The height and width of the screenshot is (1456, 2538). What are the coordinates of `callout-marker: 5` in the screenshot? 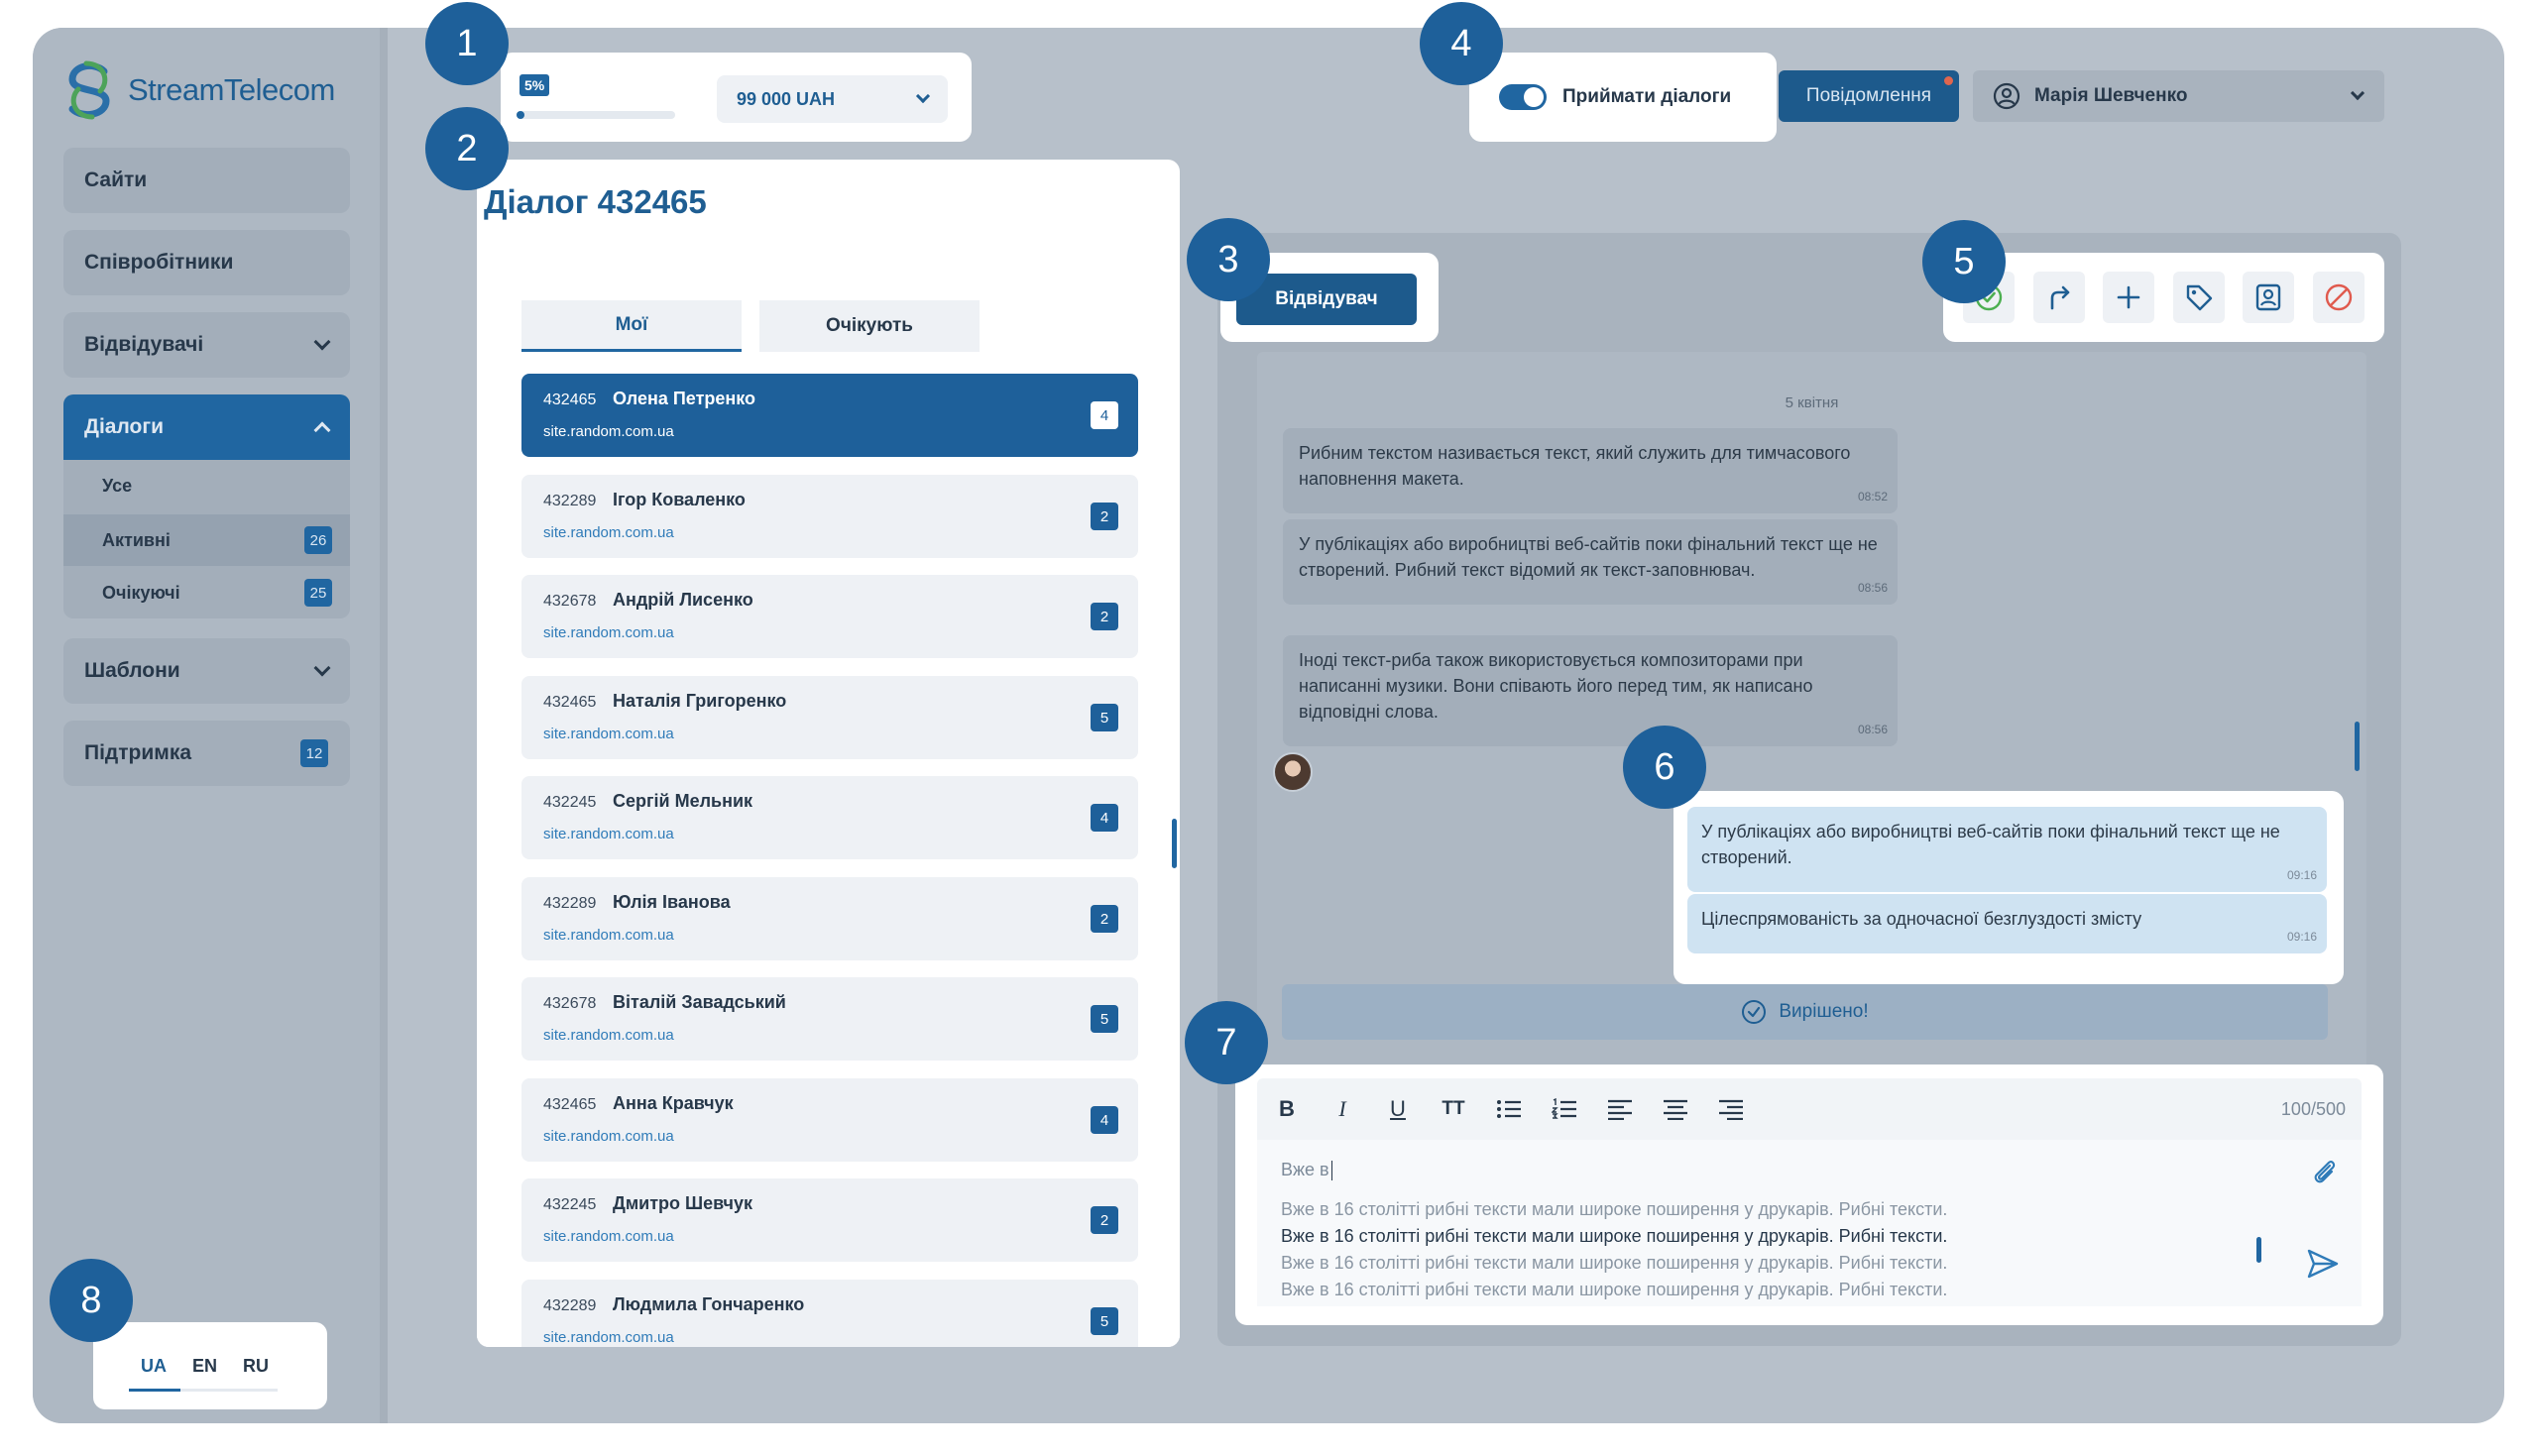 It's located at (1964, 261).